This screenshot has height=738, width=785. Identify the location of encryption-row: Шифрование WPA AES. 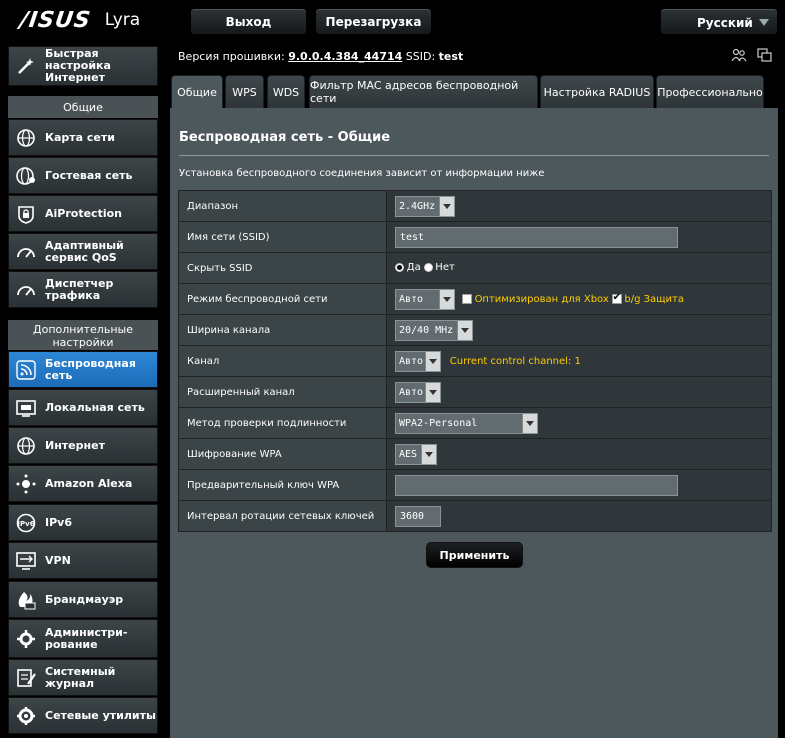
(475, 454).